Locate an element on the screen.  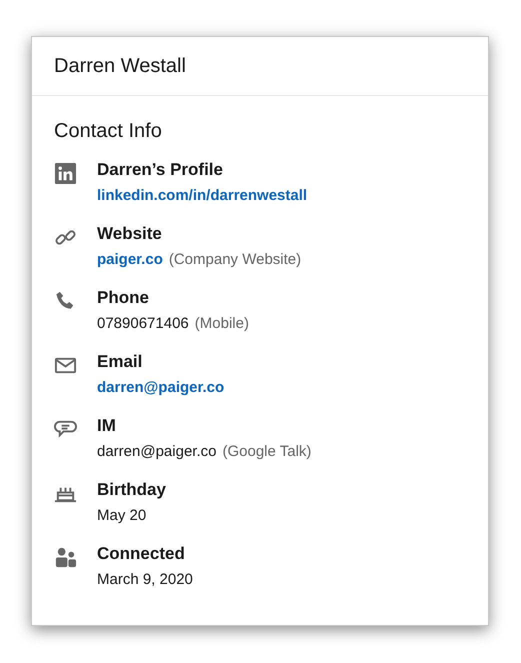
contact-link: darren@paiger.co is located at coordinates (160, 388).